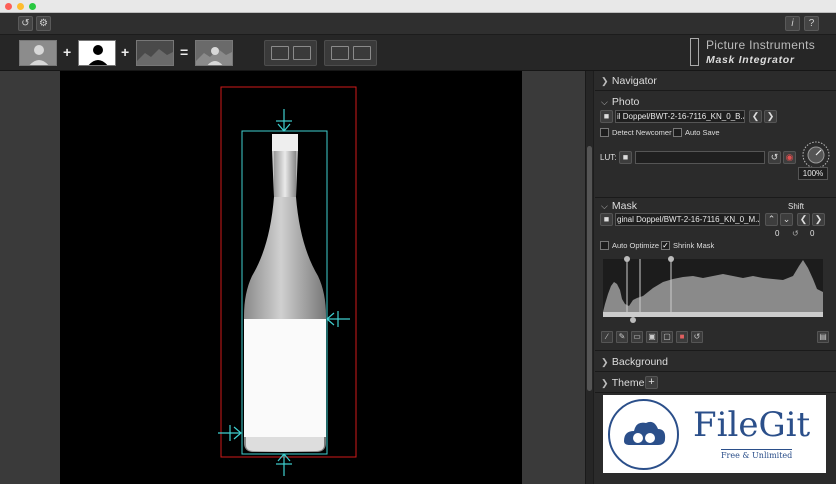 The height and width of the screenshot is (484, 836). I want to click on mask-add-icon: ▣, so click(652, 337).